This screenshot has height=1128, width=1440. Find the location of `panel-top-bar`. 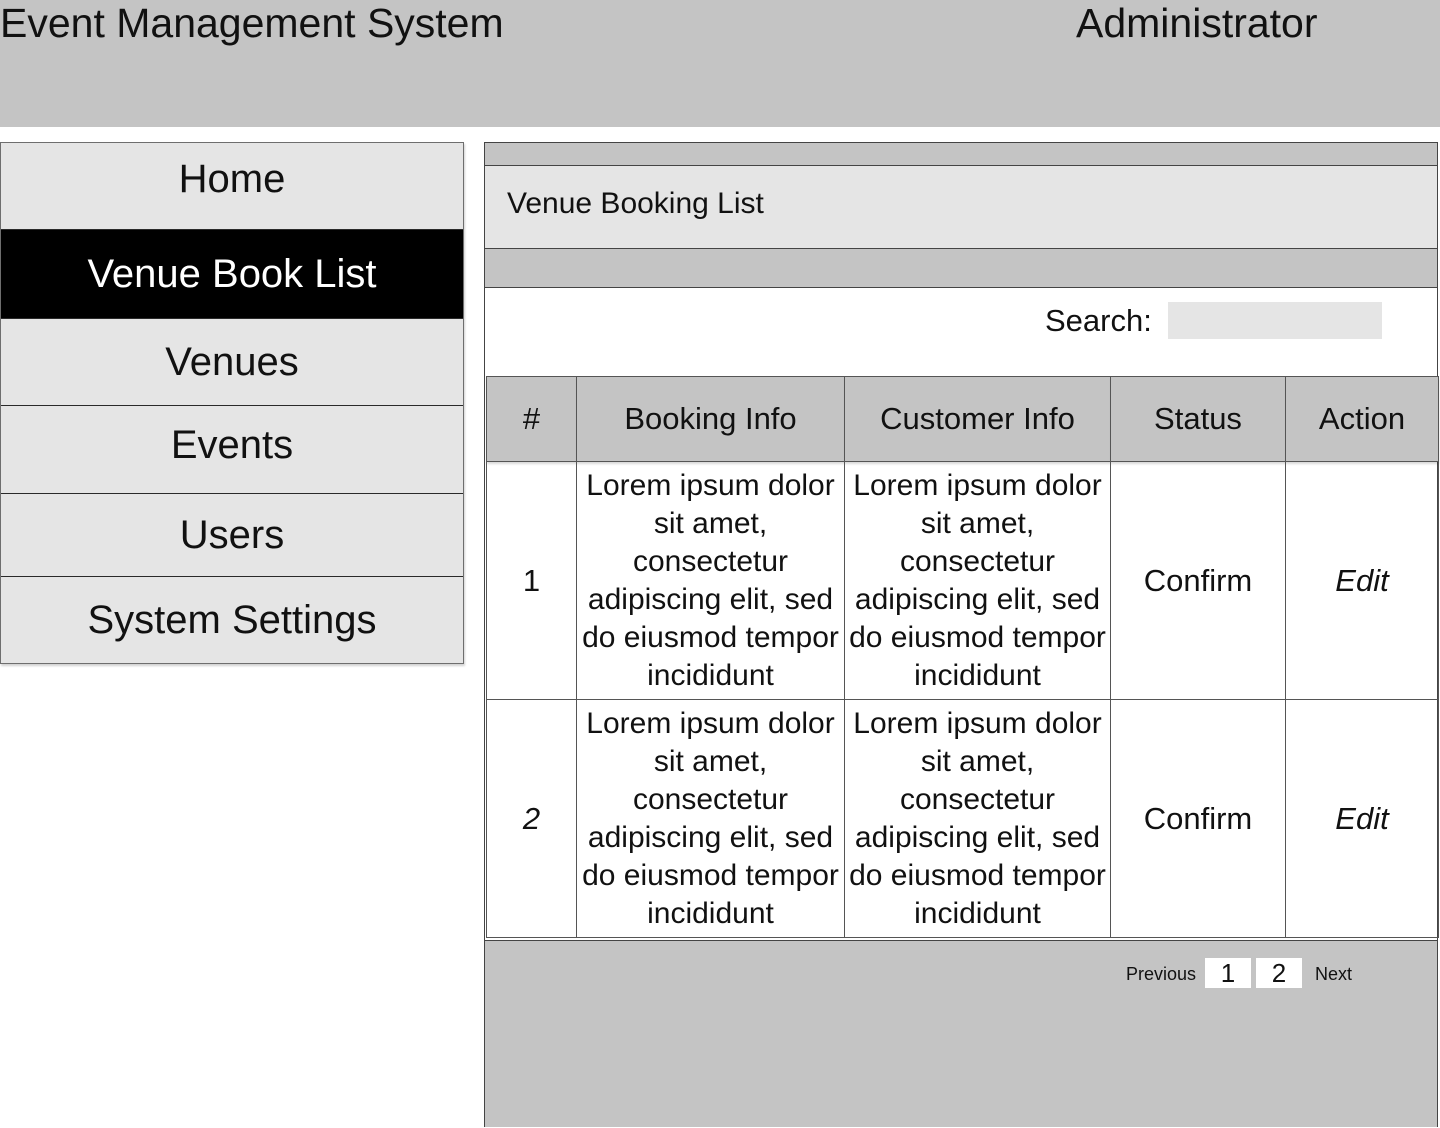

panel-top-bar is located at coordinates (961, 154).